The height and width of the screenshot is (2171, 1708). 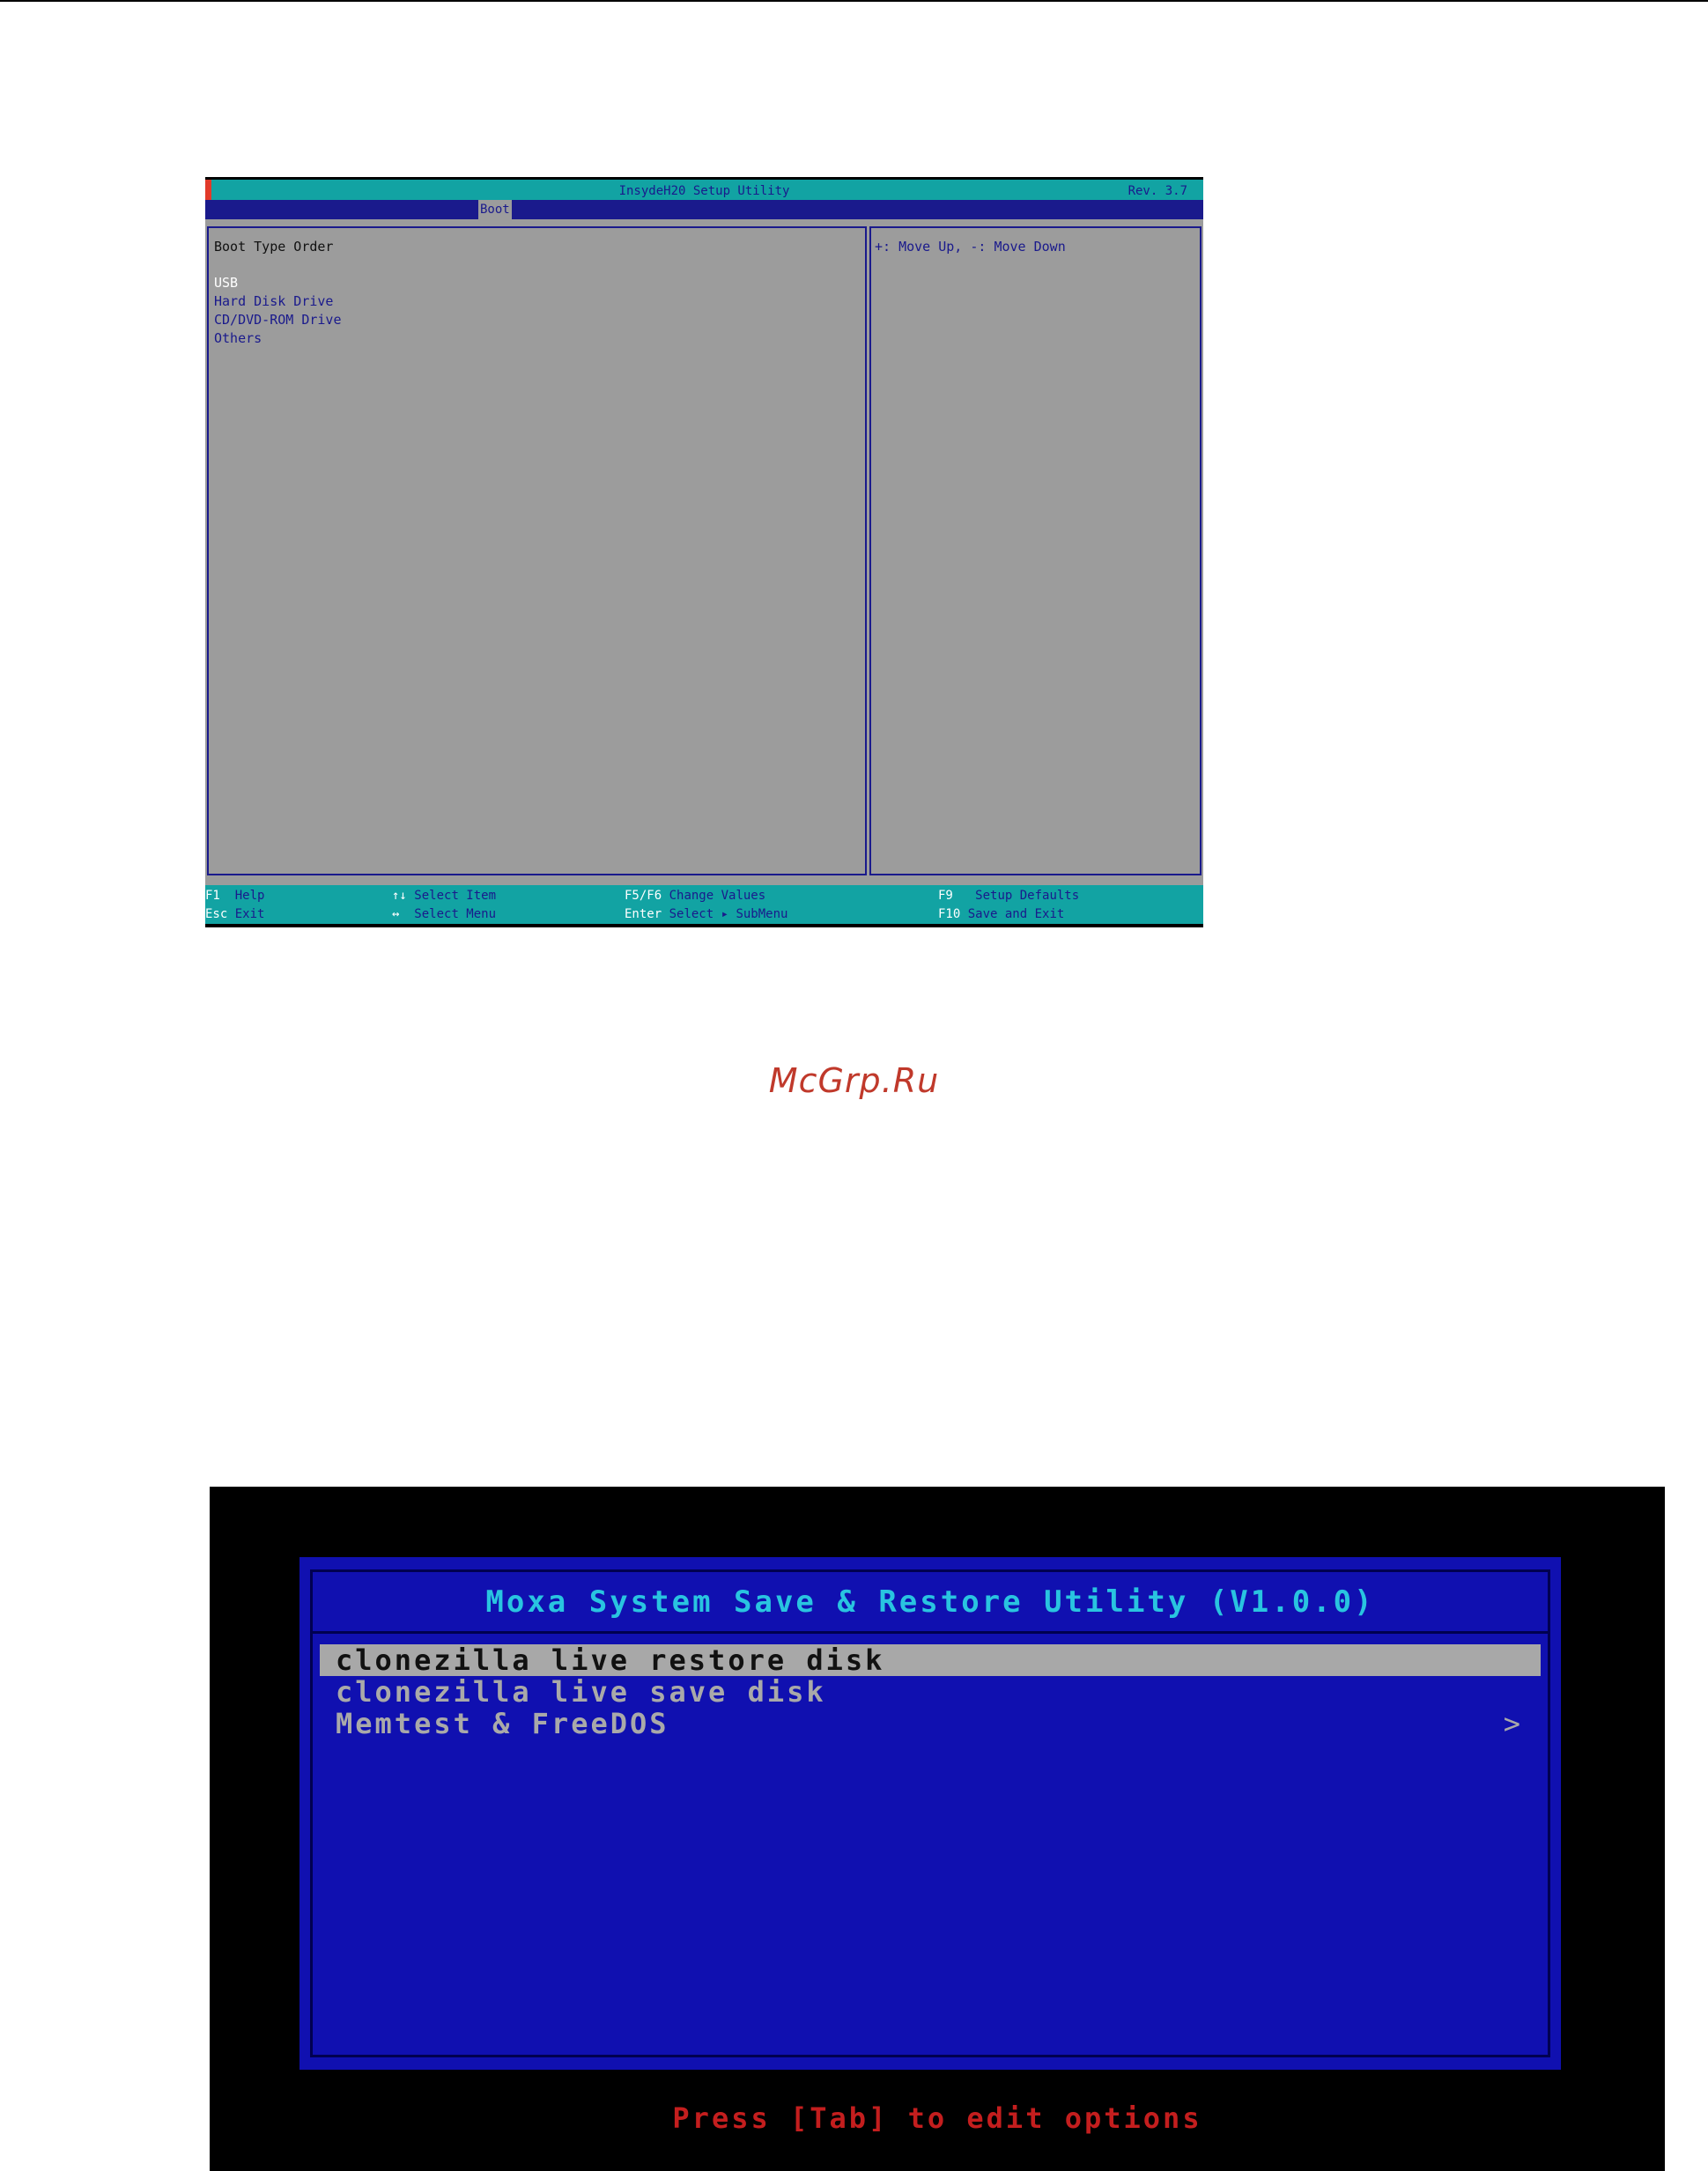 What do you see at coordinates (1035, 550) in the screenshot?
I see `bios-help-pane: +: Move Up, -: Move Down` at bounding box center [1035, 550].